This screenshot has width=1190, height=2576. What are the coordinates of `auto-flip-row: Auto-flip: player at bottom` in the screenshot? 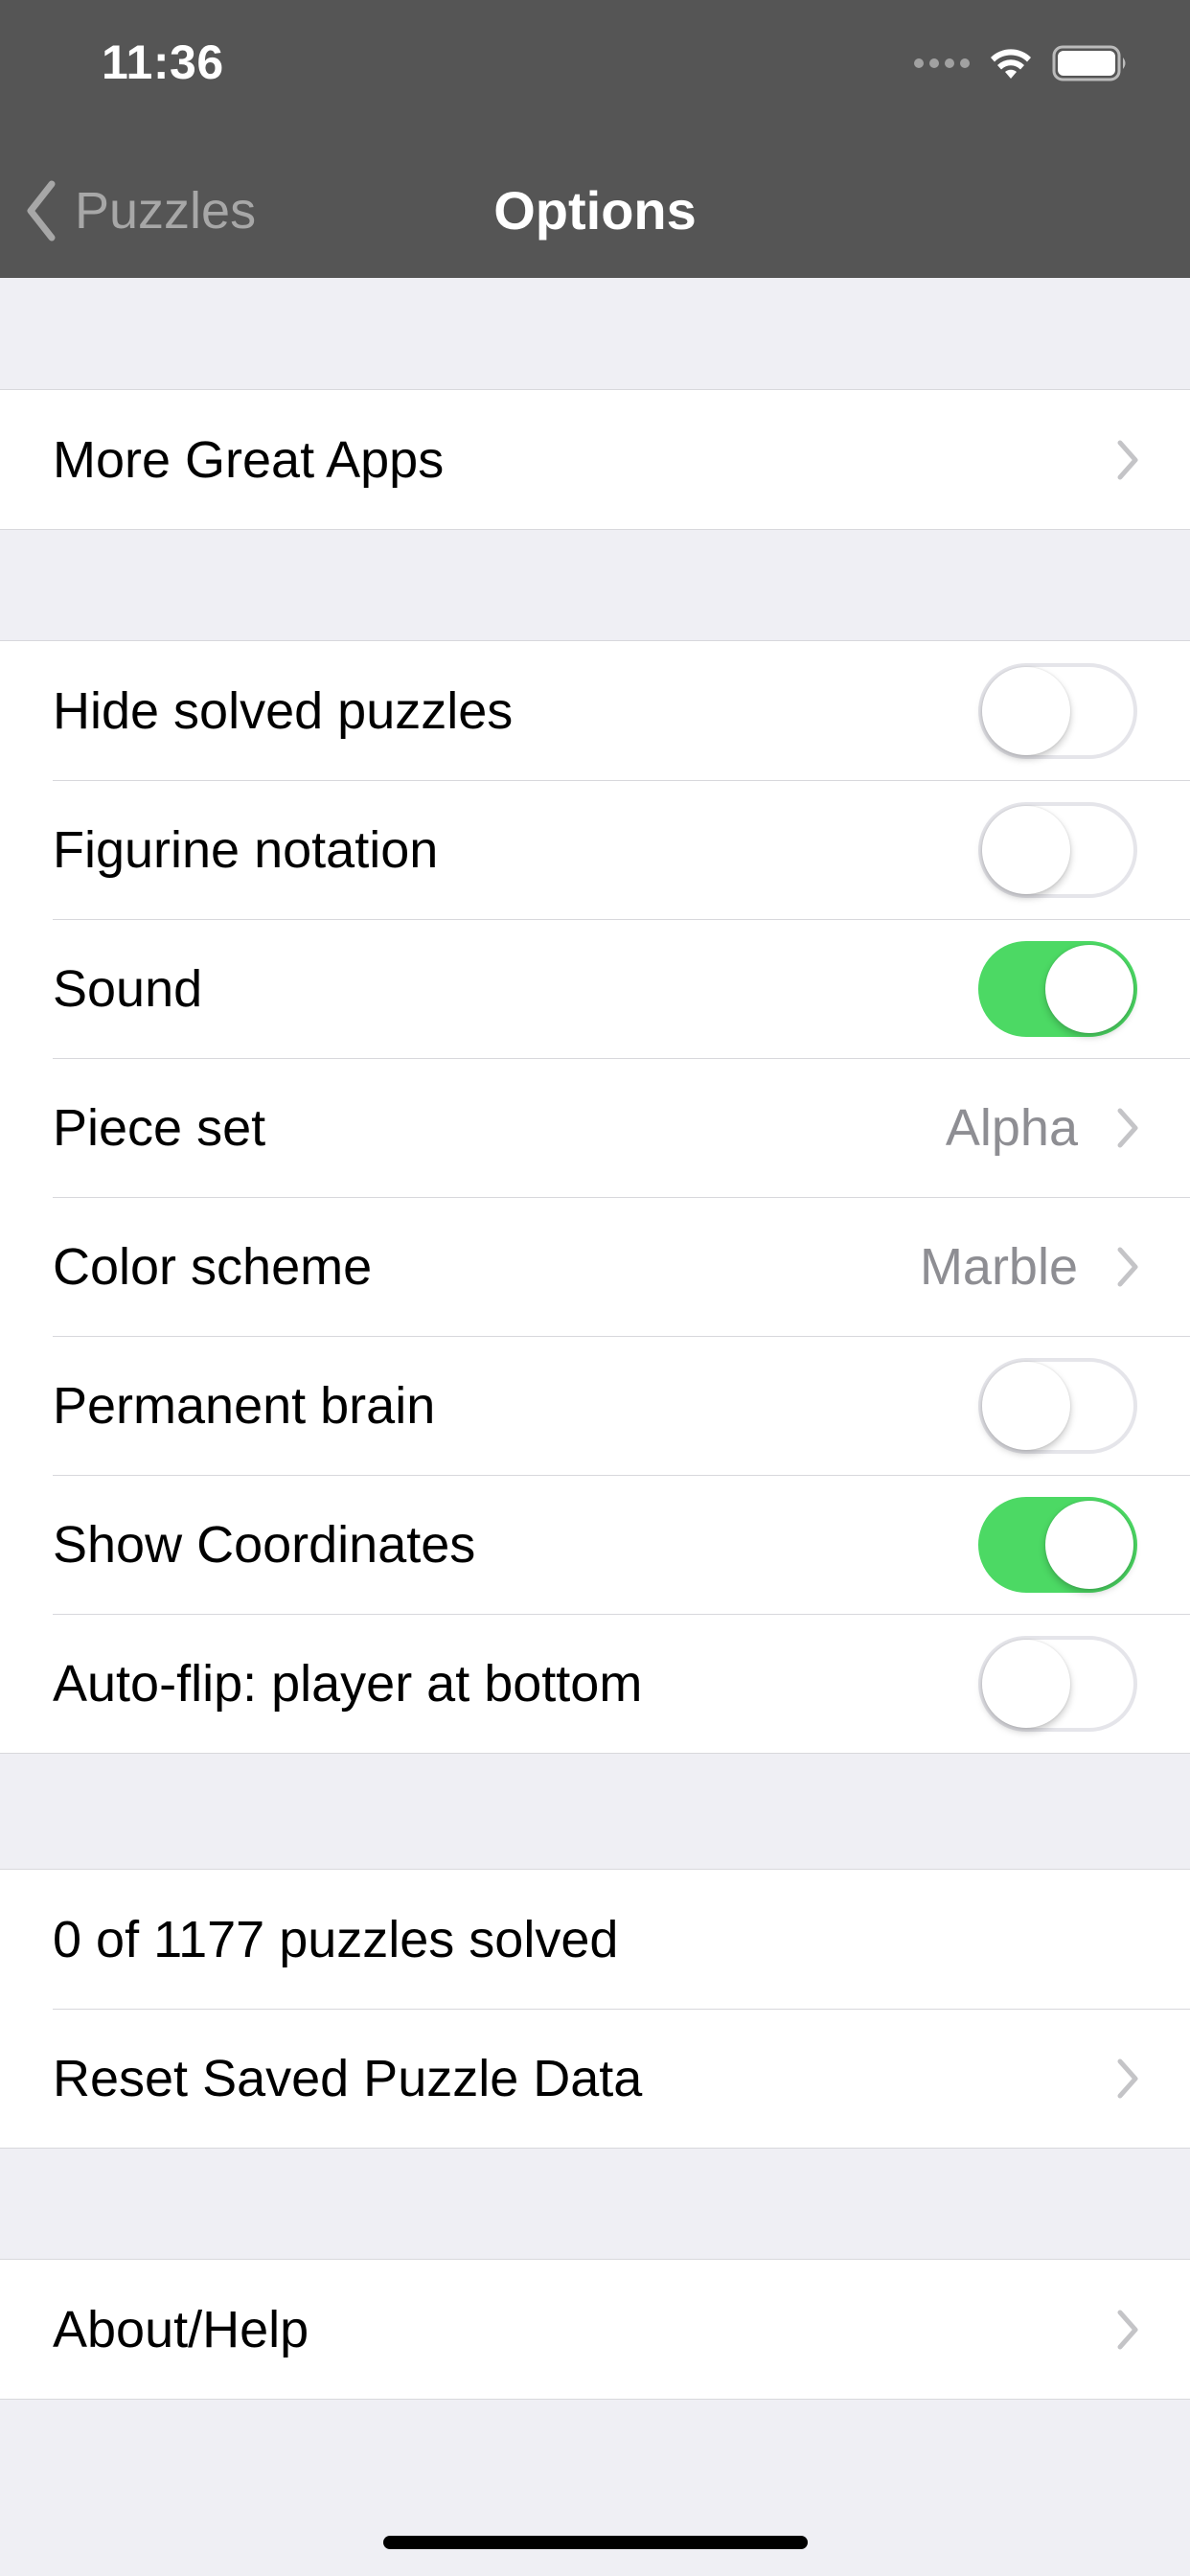 It's located at (595, 1683).